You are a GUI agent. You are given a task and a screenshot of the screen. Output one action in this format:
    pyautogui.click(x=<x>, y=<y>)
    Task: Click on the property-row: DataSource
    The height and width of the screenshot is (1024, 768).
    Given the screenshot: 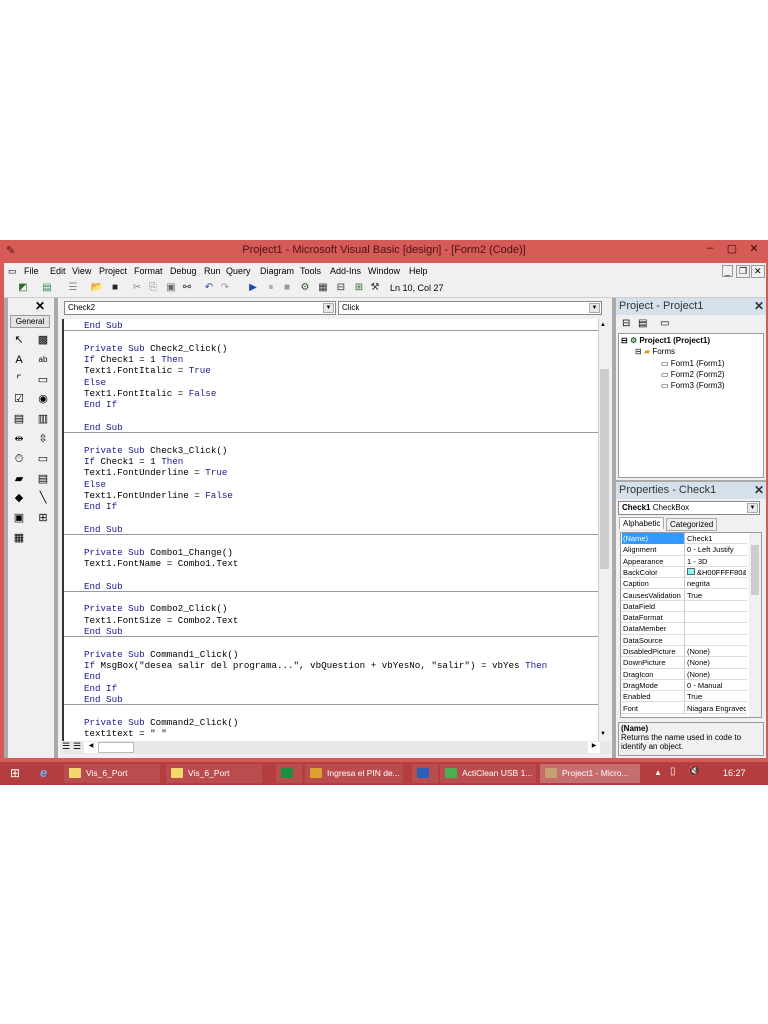 What is the action you would take?
    pyautogui.click(x=684, y=640)
    